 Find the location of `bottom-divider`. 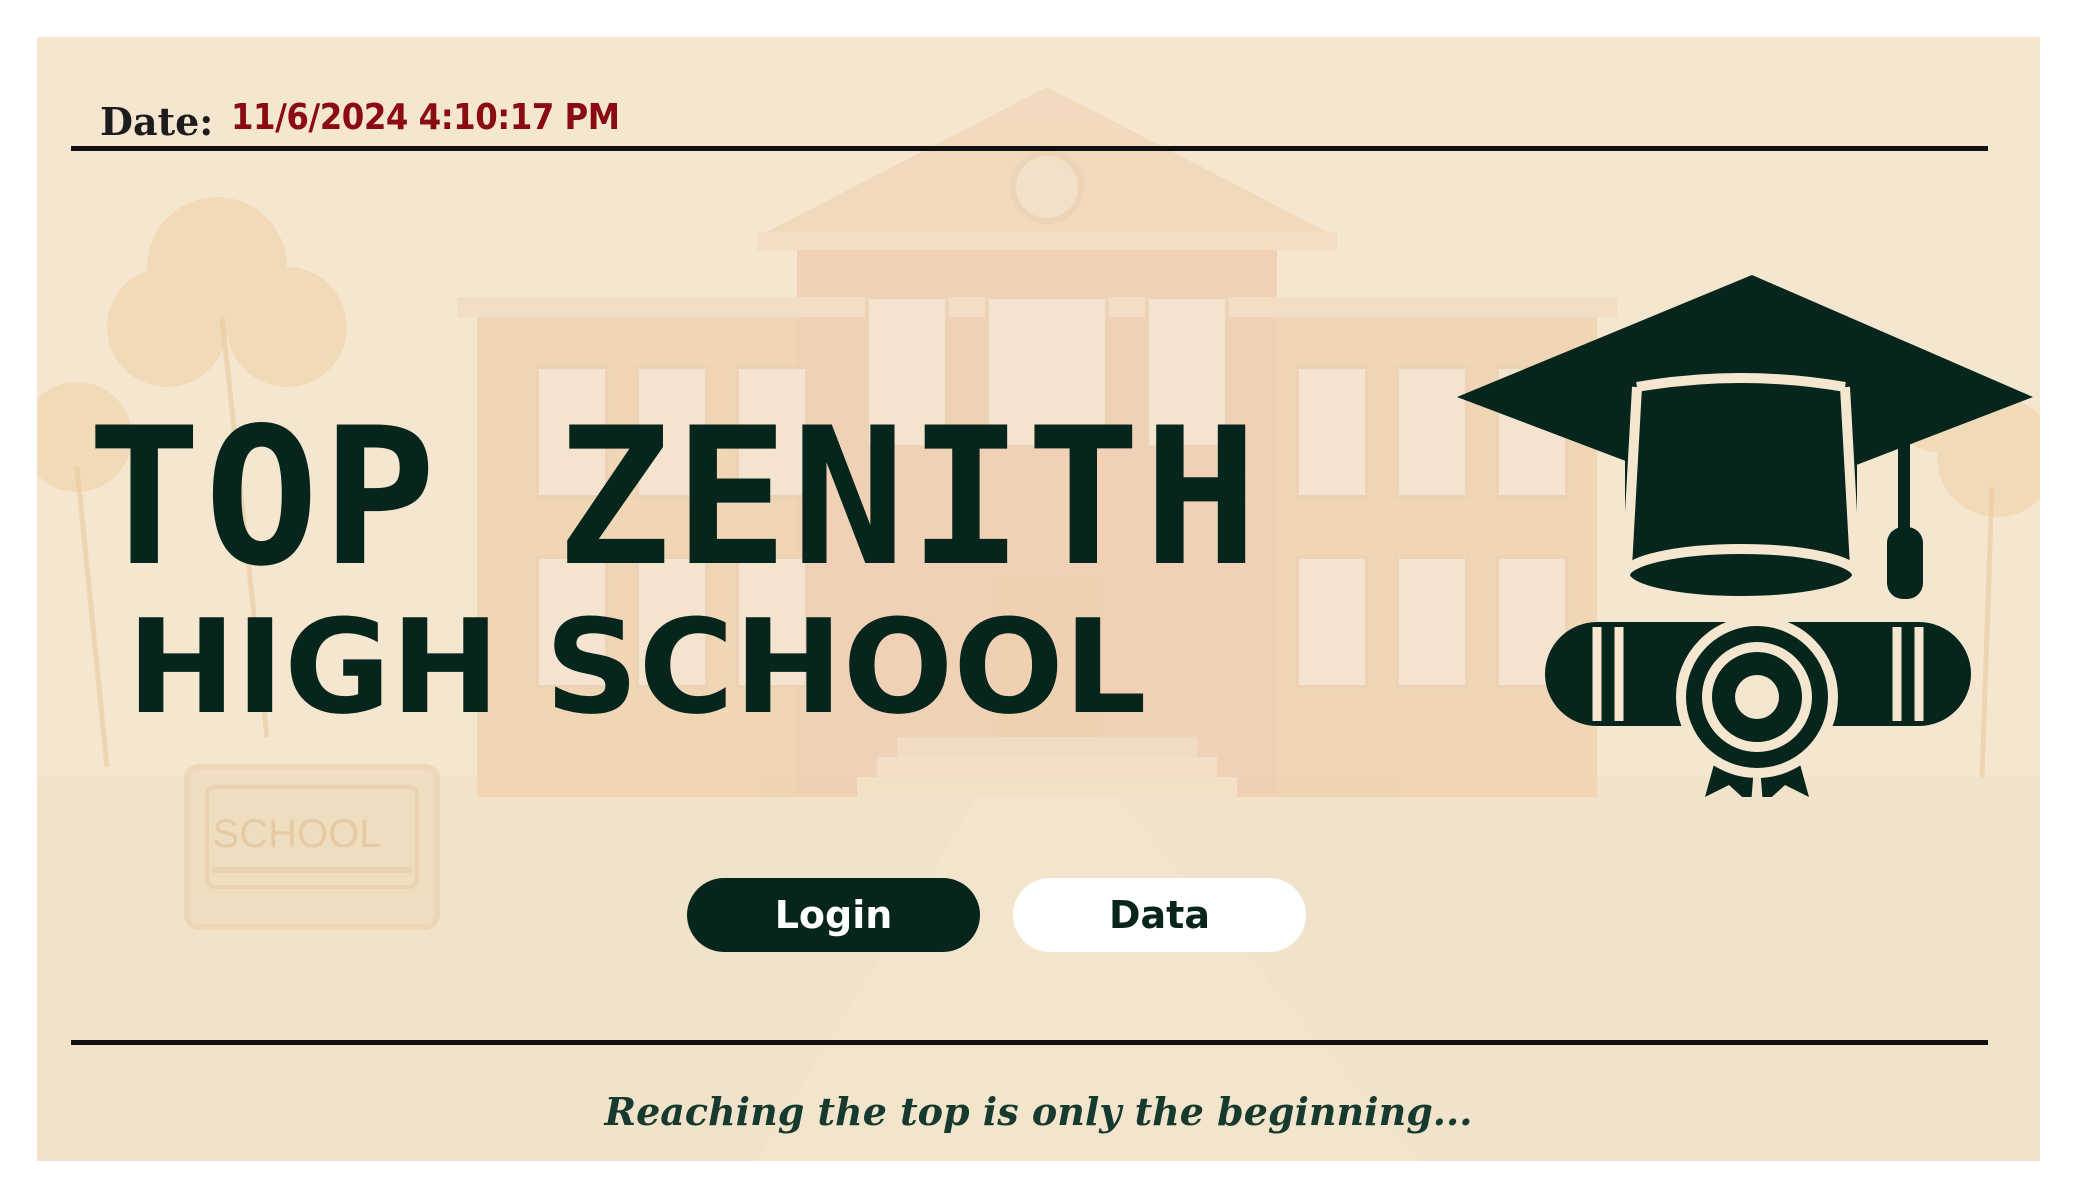

bottom-divider is located at coordinates (1029, 1042).